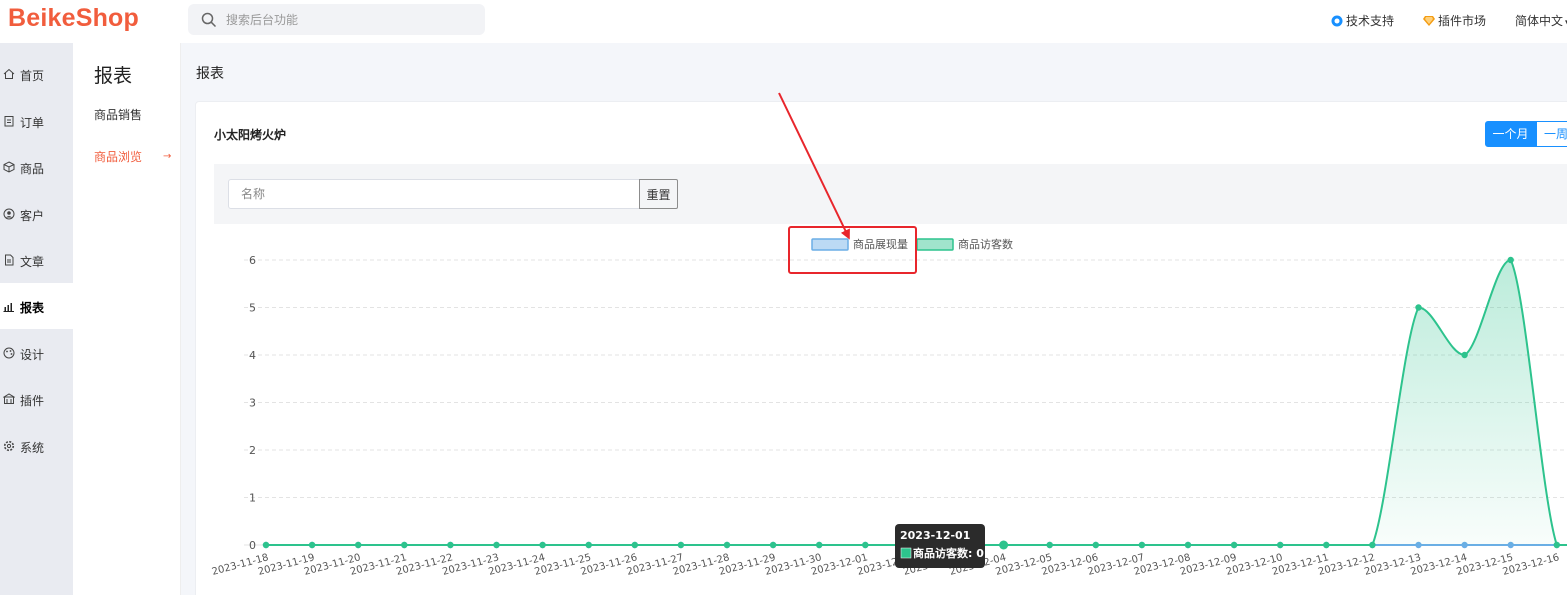 This screenshot has width=1567, height=595. I want to click on annotation-arrow, so click(814, 166).